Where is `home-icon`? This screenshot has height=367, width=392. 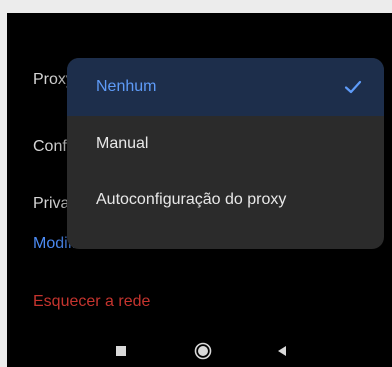 home-icon is located at coordinates (203, 351).